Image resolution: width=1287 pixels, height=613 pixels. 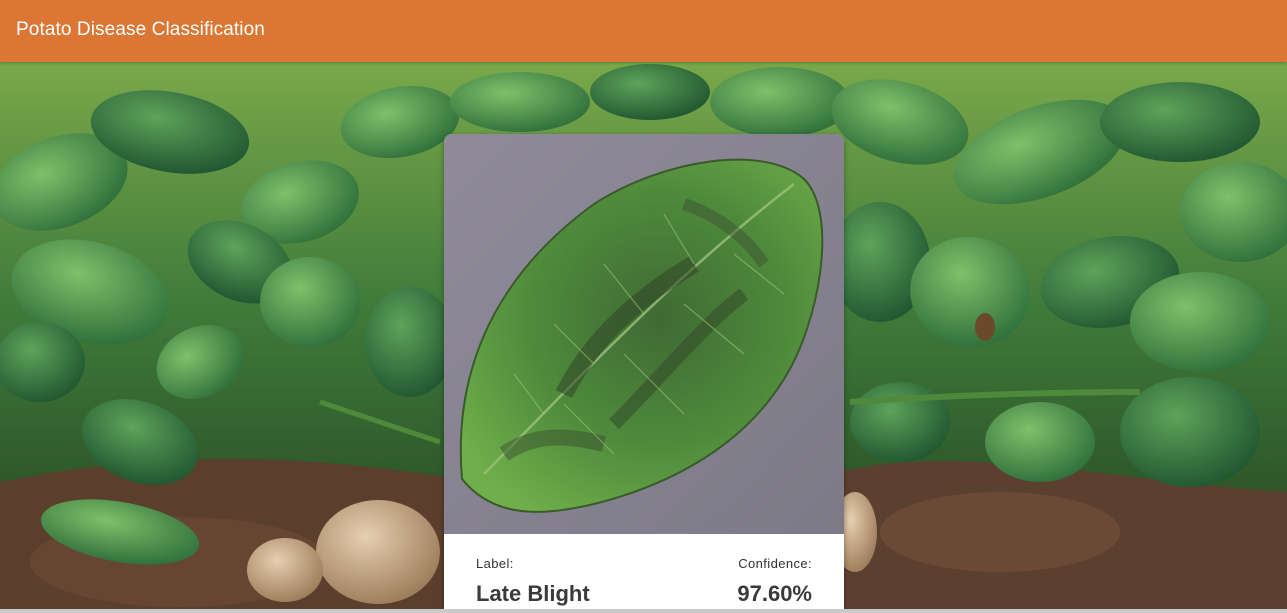 I want to click on confidence-value: 97.60%, so click(x=774, y=593).